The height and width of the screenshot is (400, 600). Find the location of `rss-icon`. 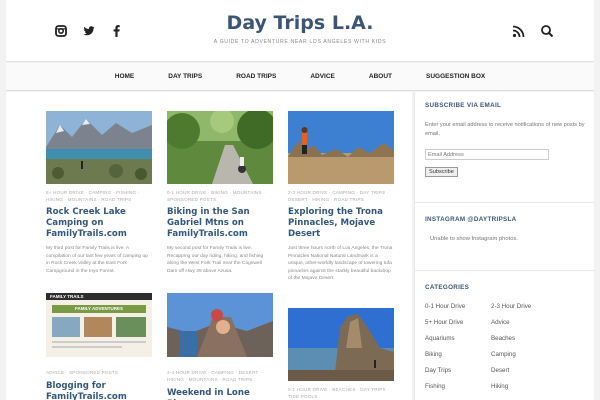

rss-icon is located at coordinates (518, 31).